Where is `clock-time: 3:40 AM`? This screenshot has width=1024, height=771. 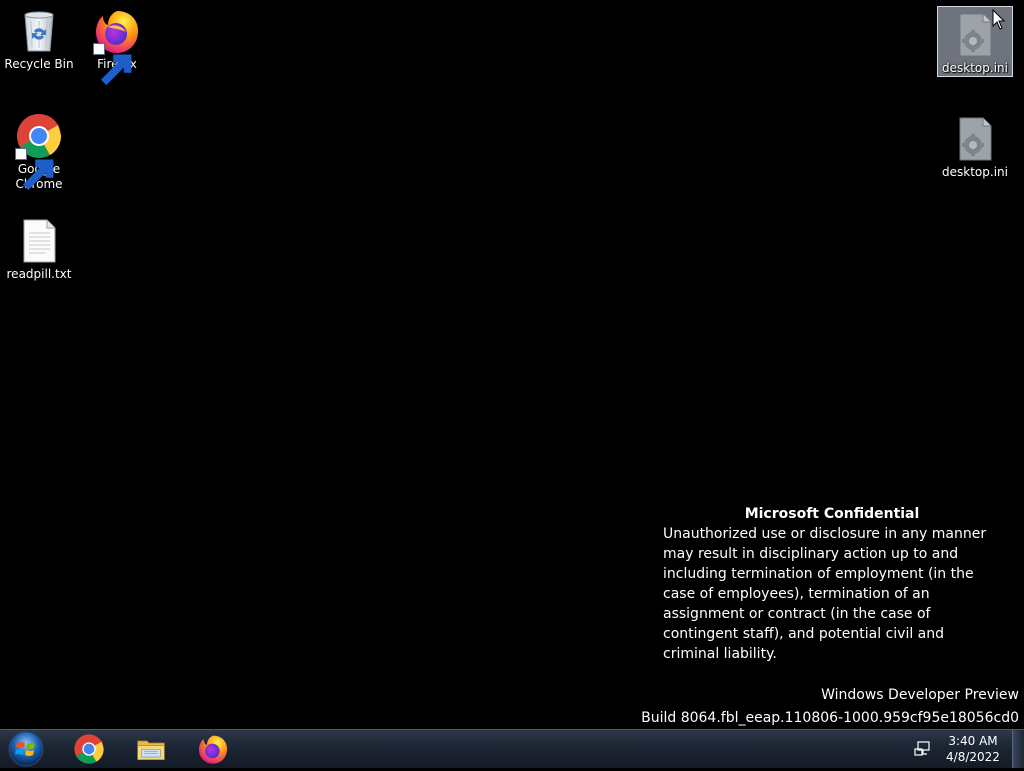 clock-time: 3:40 AM is located at coordinates (973, 741).